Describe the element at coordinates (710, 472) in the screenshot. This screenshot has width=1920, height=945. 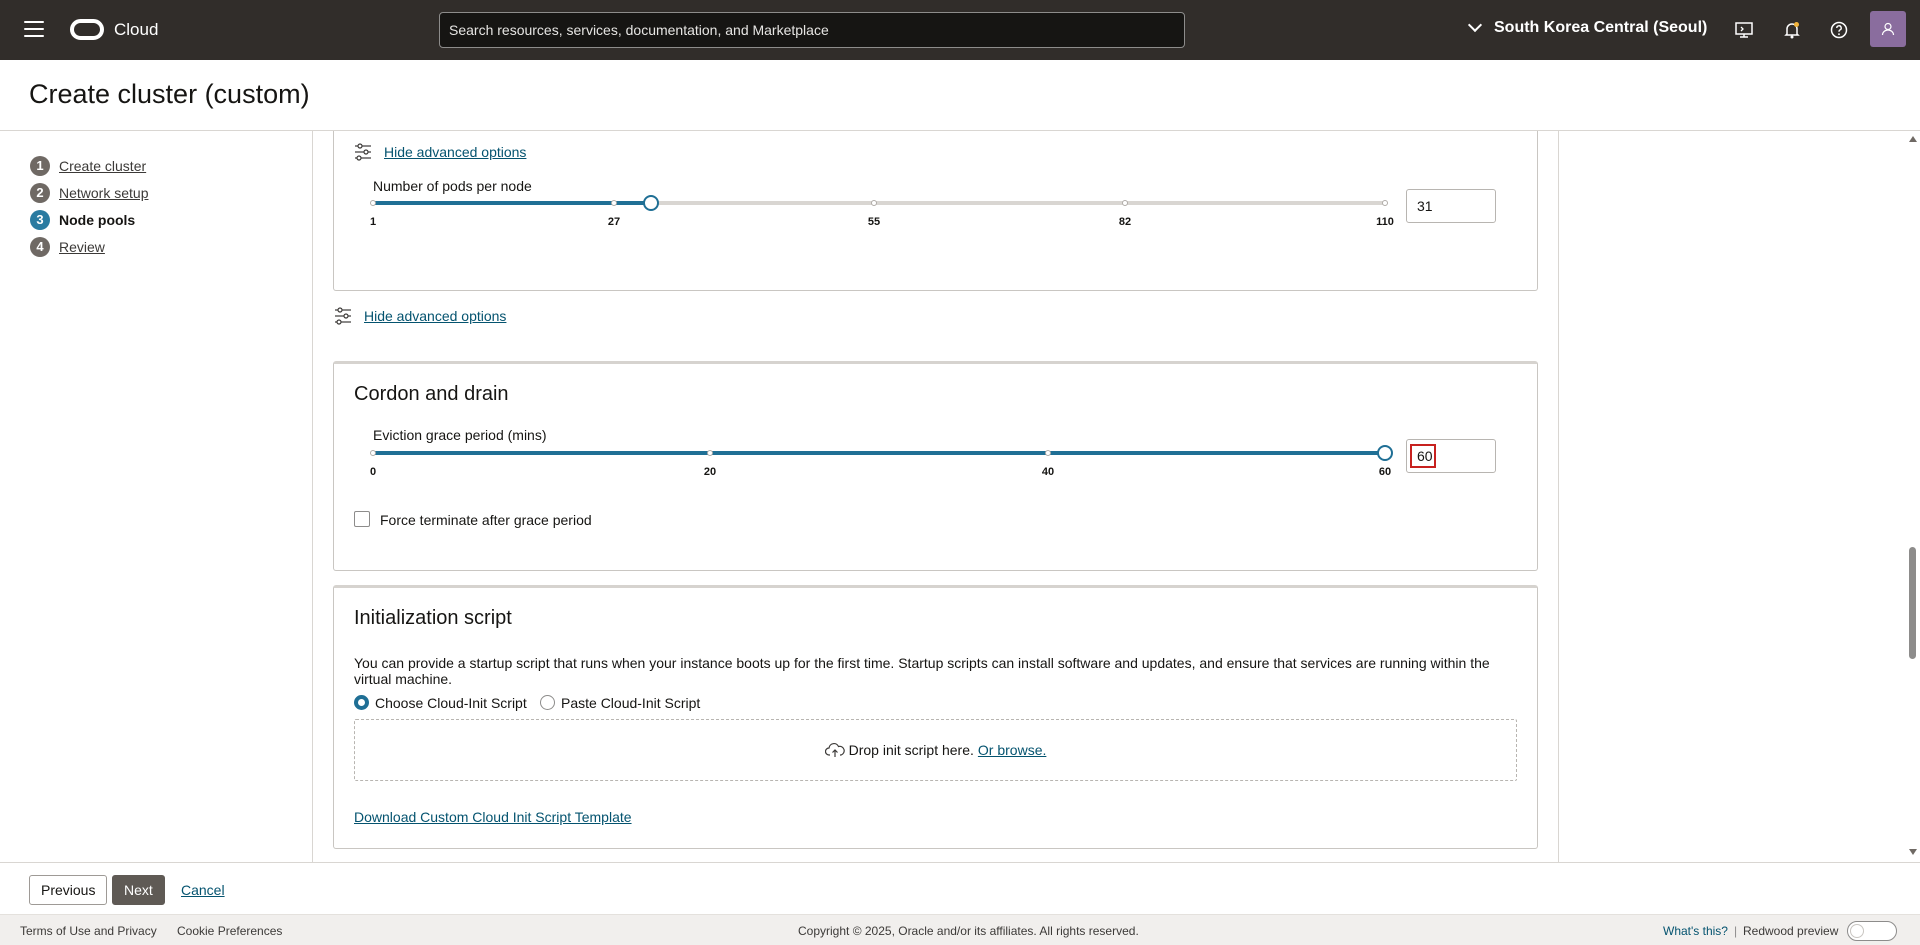
I see `tick-label: 20` at that location.